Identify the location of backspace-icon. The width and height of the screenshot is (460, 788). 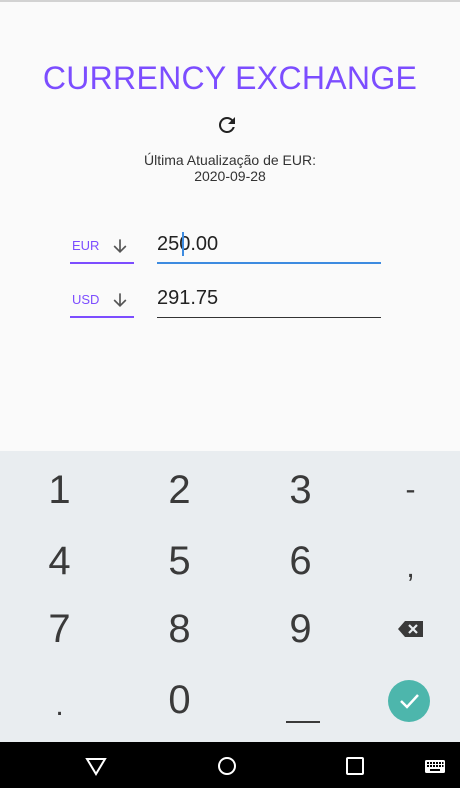
(410, 629).